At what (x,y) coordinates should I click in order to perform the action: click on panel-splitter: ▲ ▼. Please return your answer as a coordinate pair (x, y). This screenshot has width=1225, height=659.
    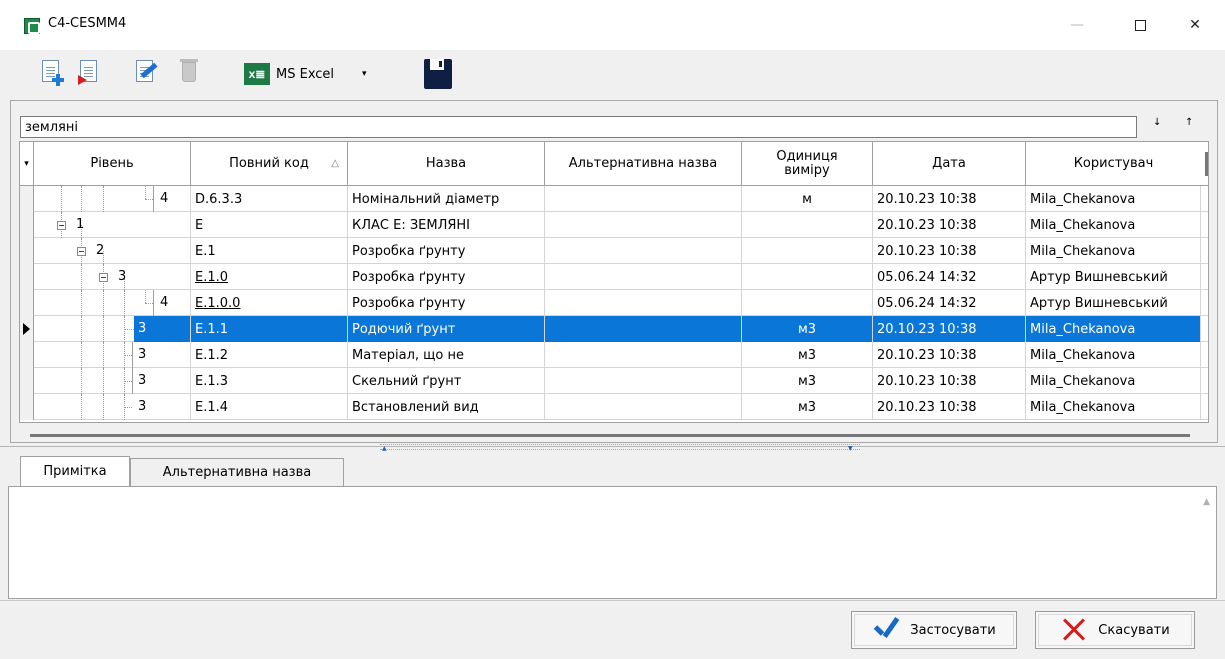
    Looking at the image, I should click on (612, 447).